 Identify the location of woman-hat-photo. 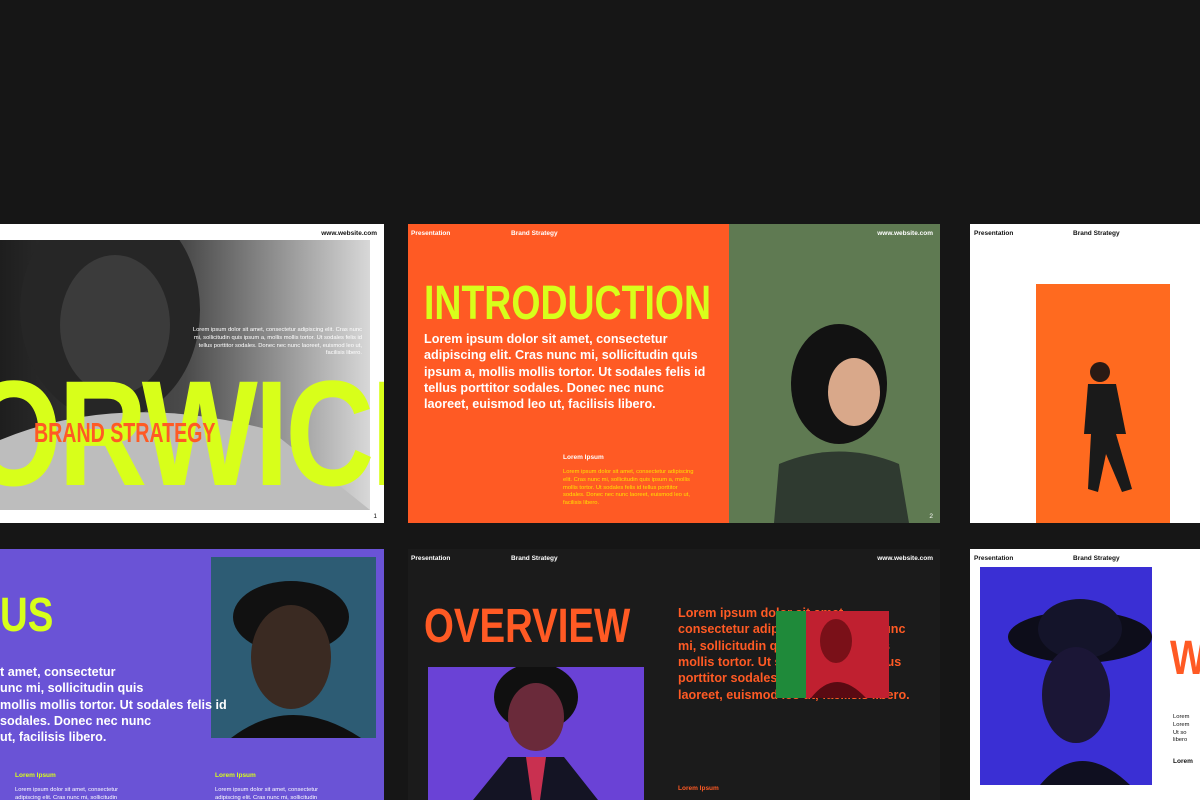
(1066, 676).